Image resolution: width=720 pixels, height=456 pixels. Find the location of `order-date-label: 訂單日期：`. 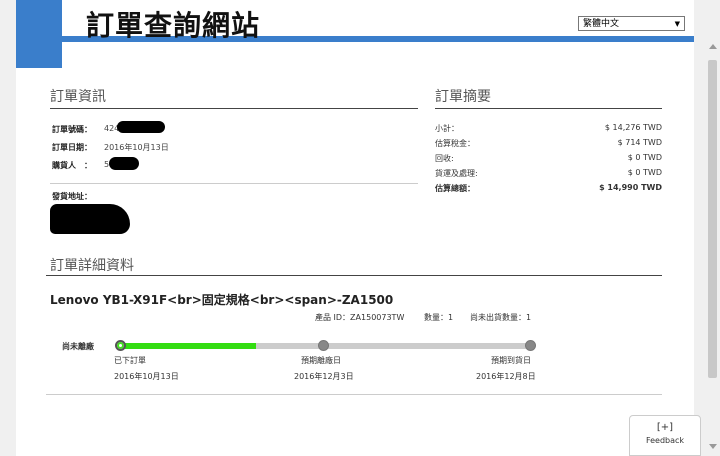

order-date-label: 訂單日期： is located at coordinates (72, 147).